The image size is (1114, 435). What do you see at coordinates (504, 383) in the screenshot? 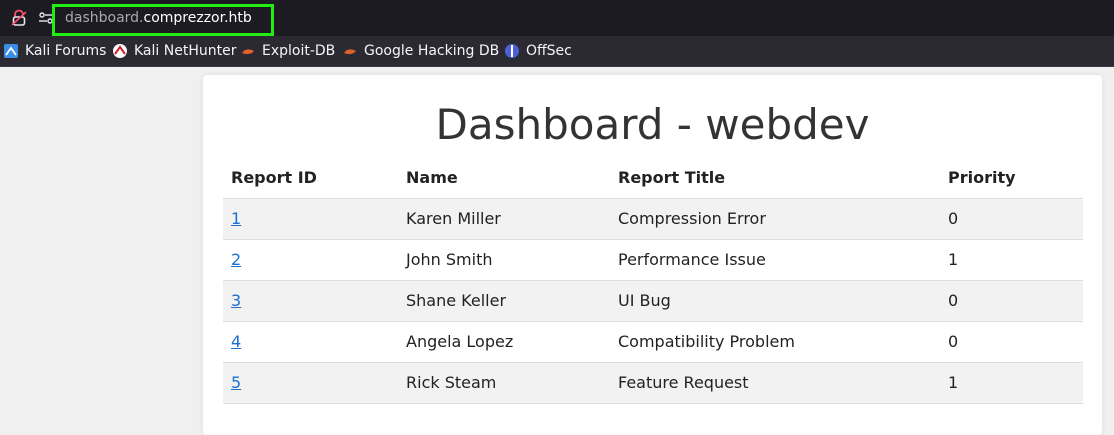
I see `name-cell: Rick Steam` at bounding box center [504, 383].